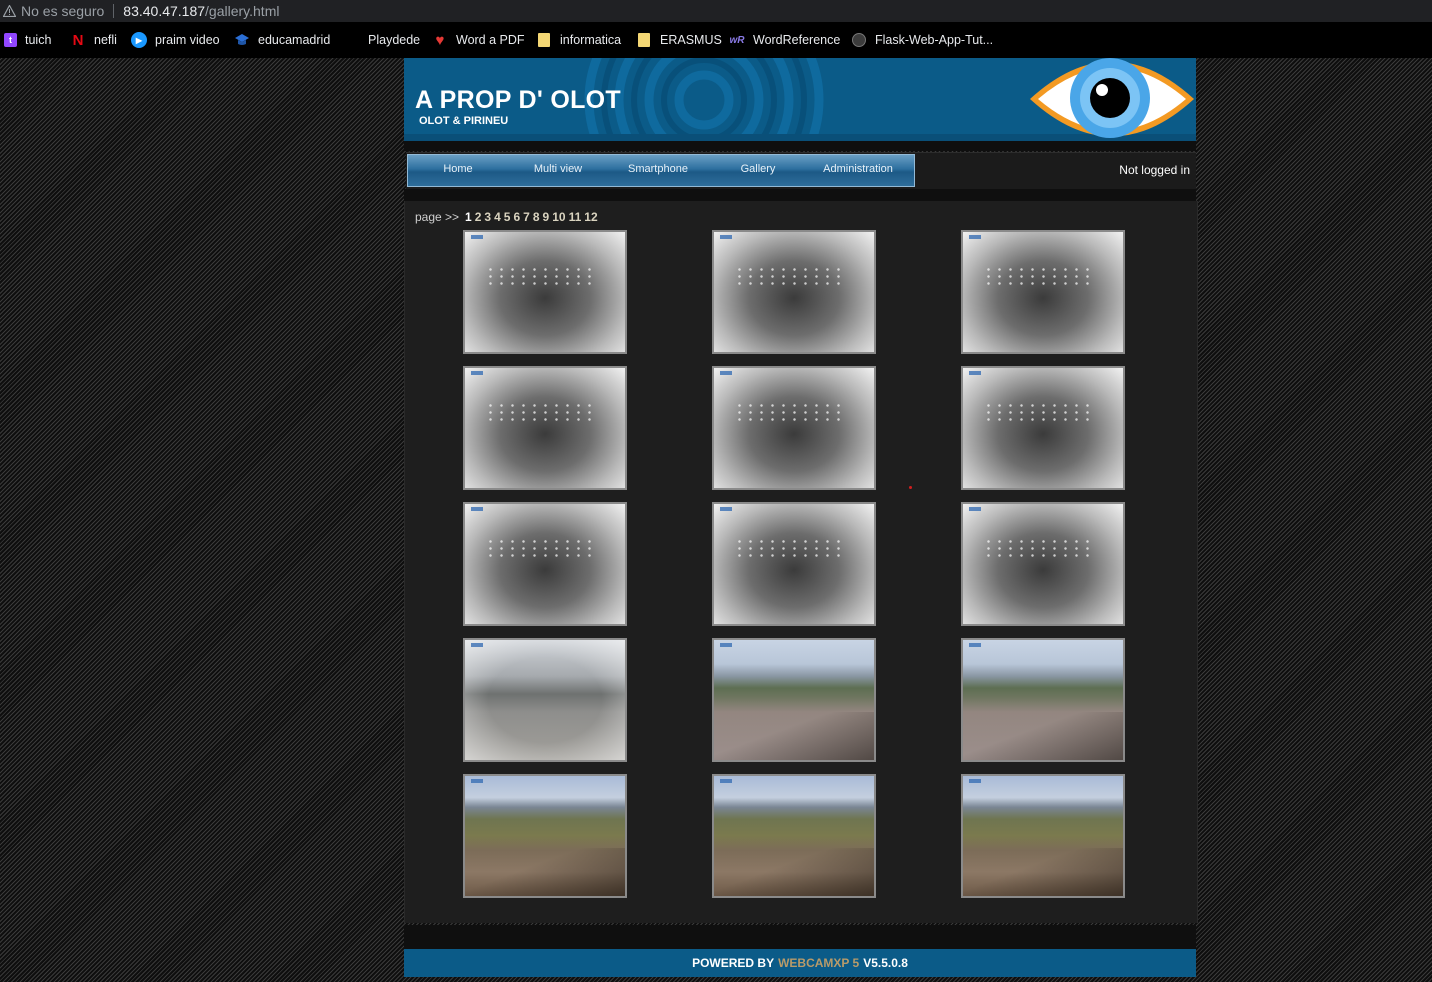 Image resolution: width=1432 pixels, height=982 pixels. I want to click on wordreference-icon: wR, so click(737, 40).